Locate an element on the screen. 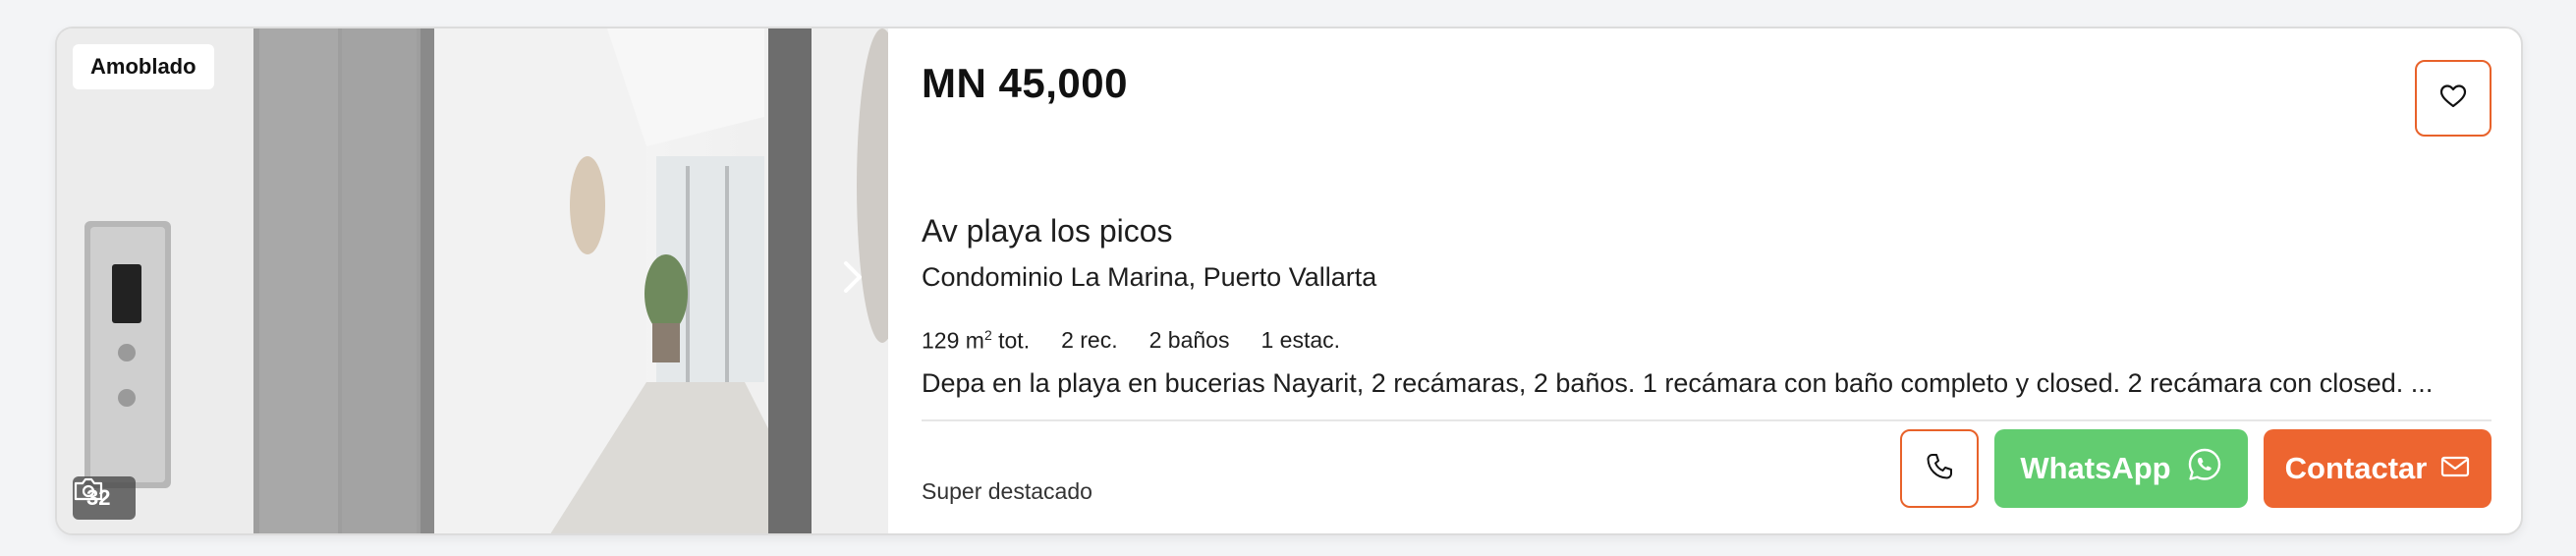 Image resolution: width=2576 pixels, height=556 pixels. feature-area-superscript: 2 is located at coordinates (987, 335).